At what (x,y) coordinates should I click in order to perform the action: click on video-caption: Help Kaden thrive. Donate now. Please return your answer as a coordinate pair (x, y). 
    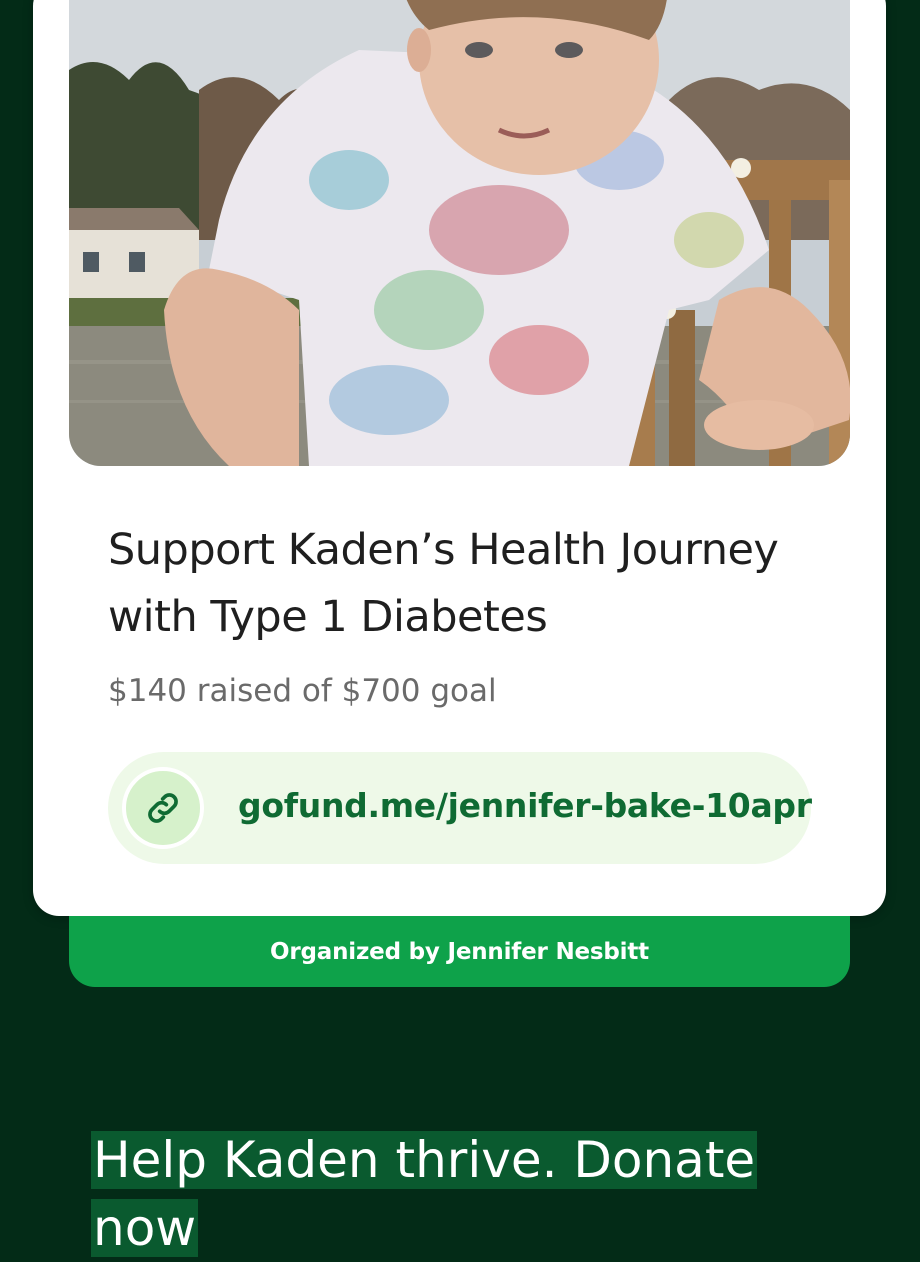
    Looking at the image, I should click on (441, 1194).